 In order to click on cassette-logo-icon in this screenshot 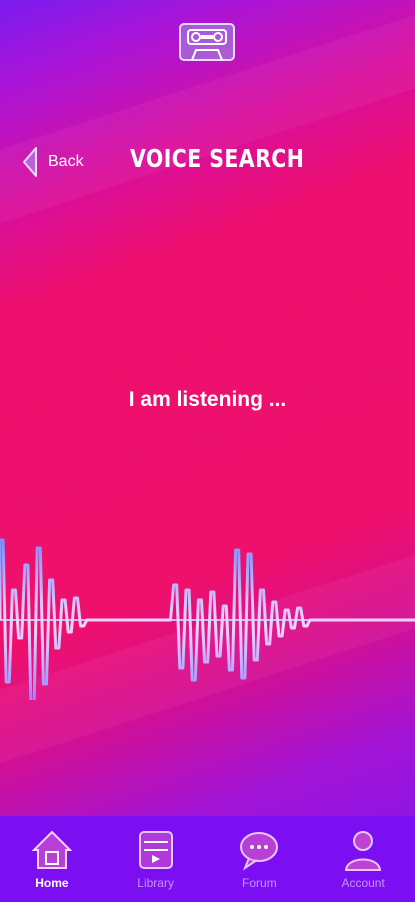, I will do `click(207, 42)`.